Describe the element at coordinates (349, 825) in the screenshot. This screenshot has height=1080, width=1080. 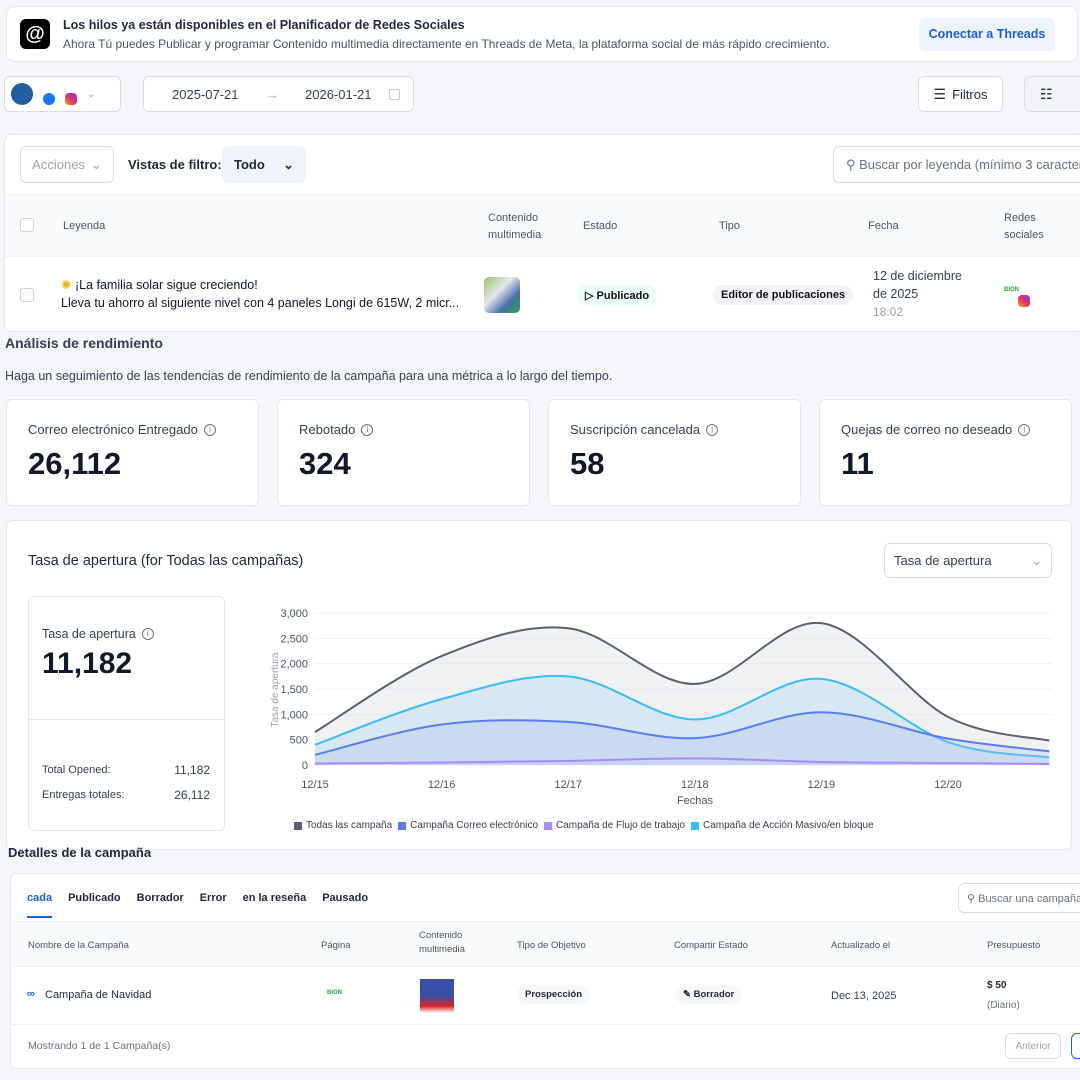
I see `legend-label: Todas las campaña` at that location.